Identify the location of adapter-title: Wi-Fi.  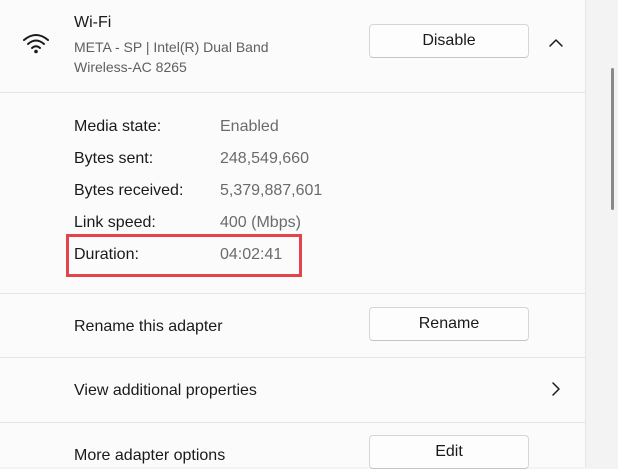
(93, 22).